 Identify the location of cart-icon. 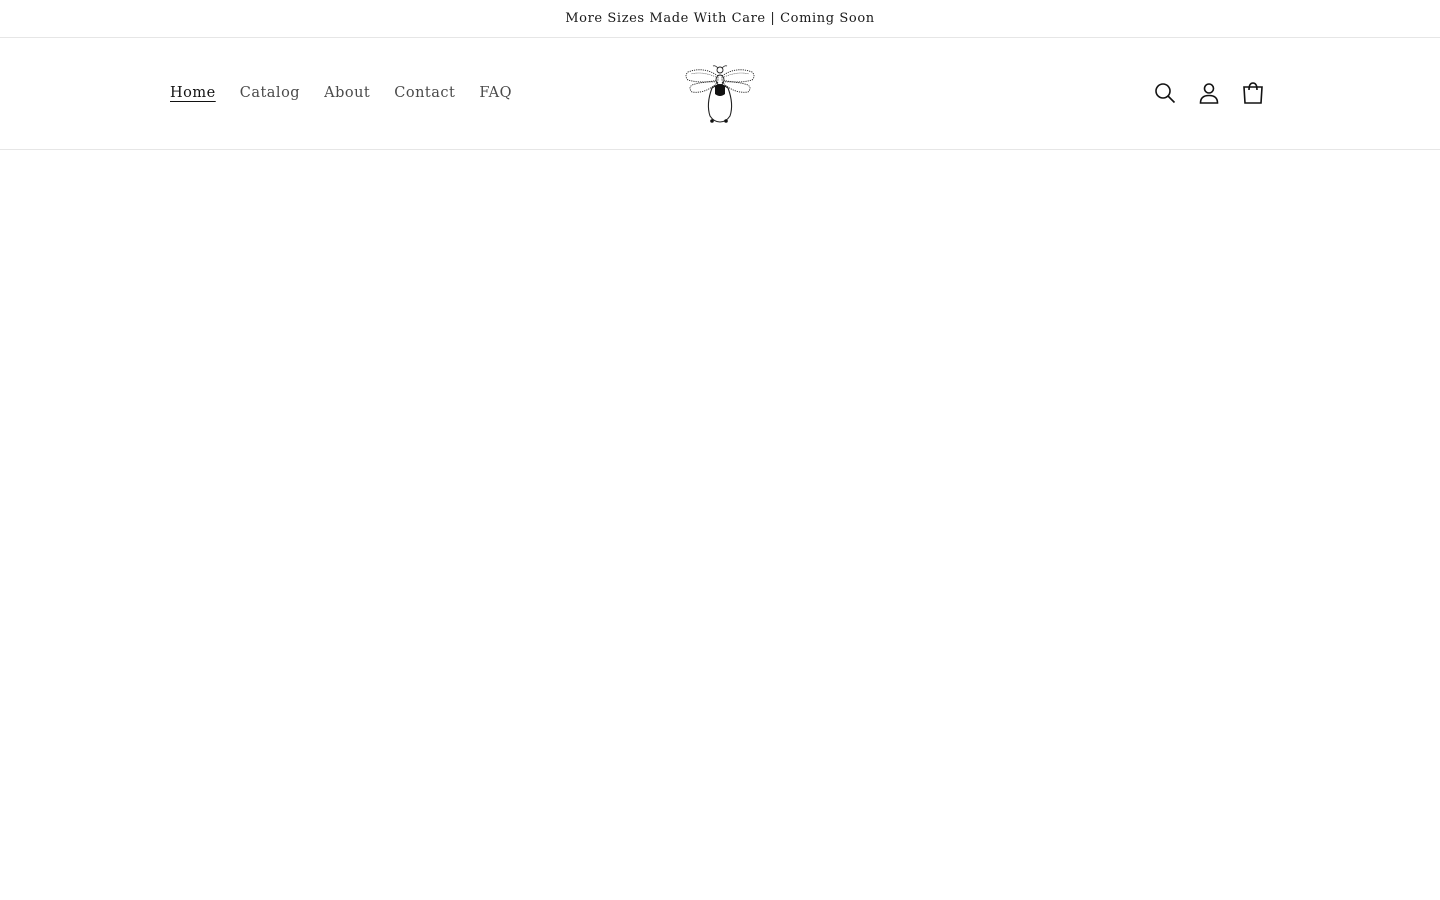
(1253, 93).